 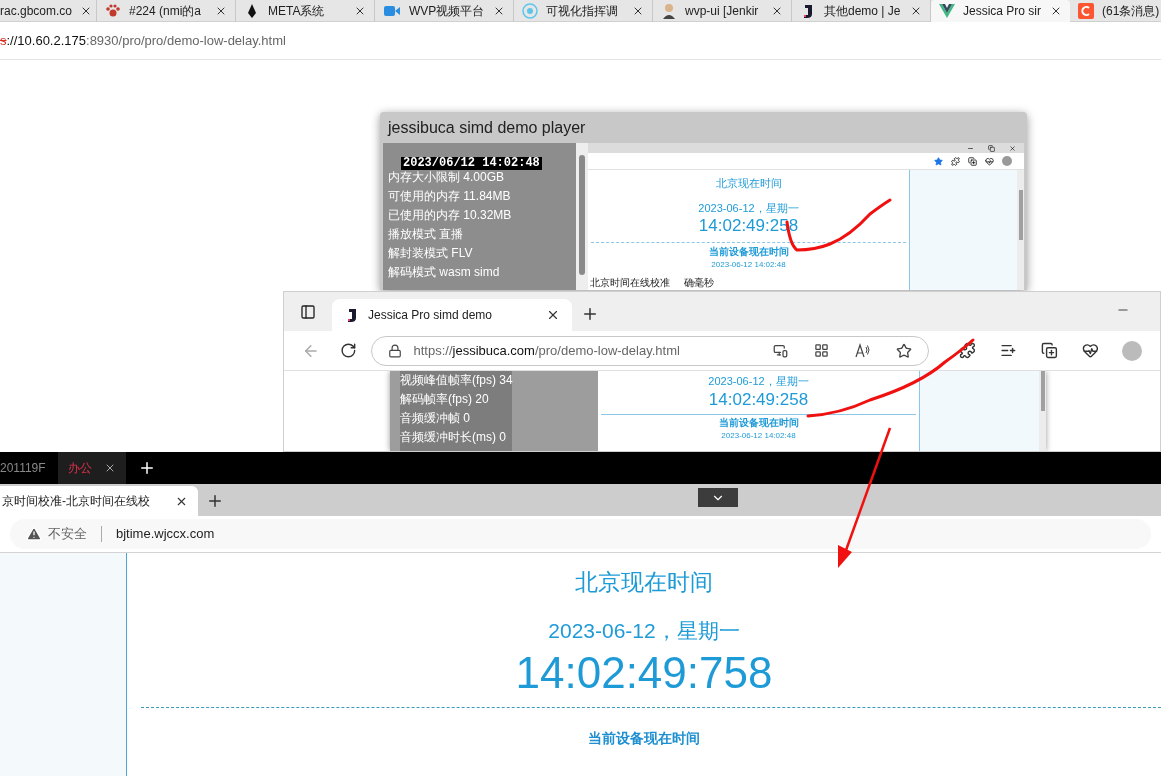 What do you see at coordinates (34, 534) in the screenshot?
I see `warning-icon` at bounding box center [34, 534].